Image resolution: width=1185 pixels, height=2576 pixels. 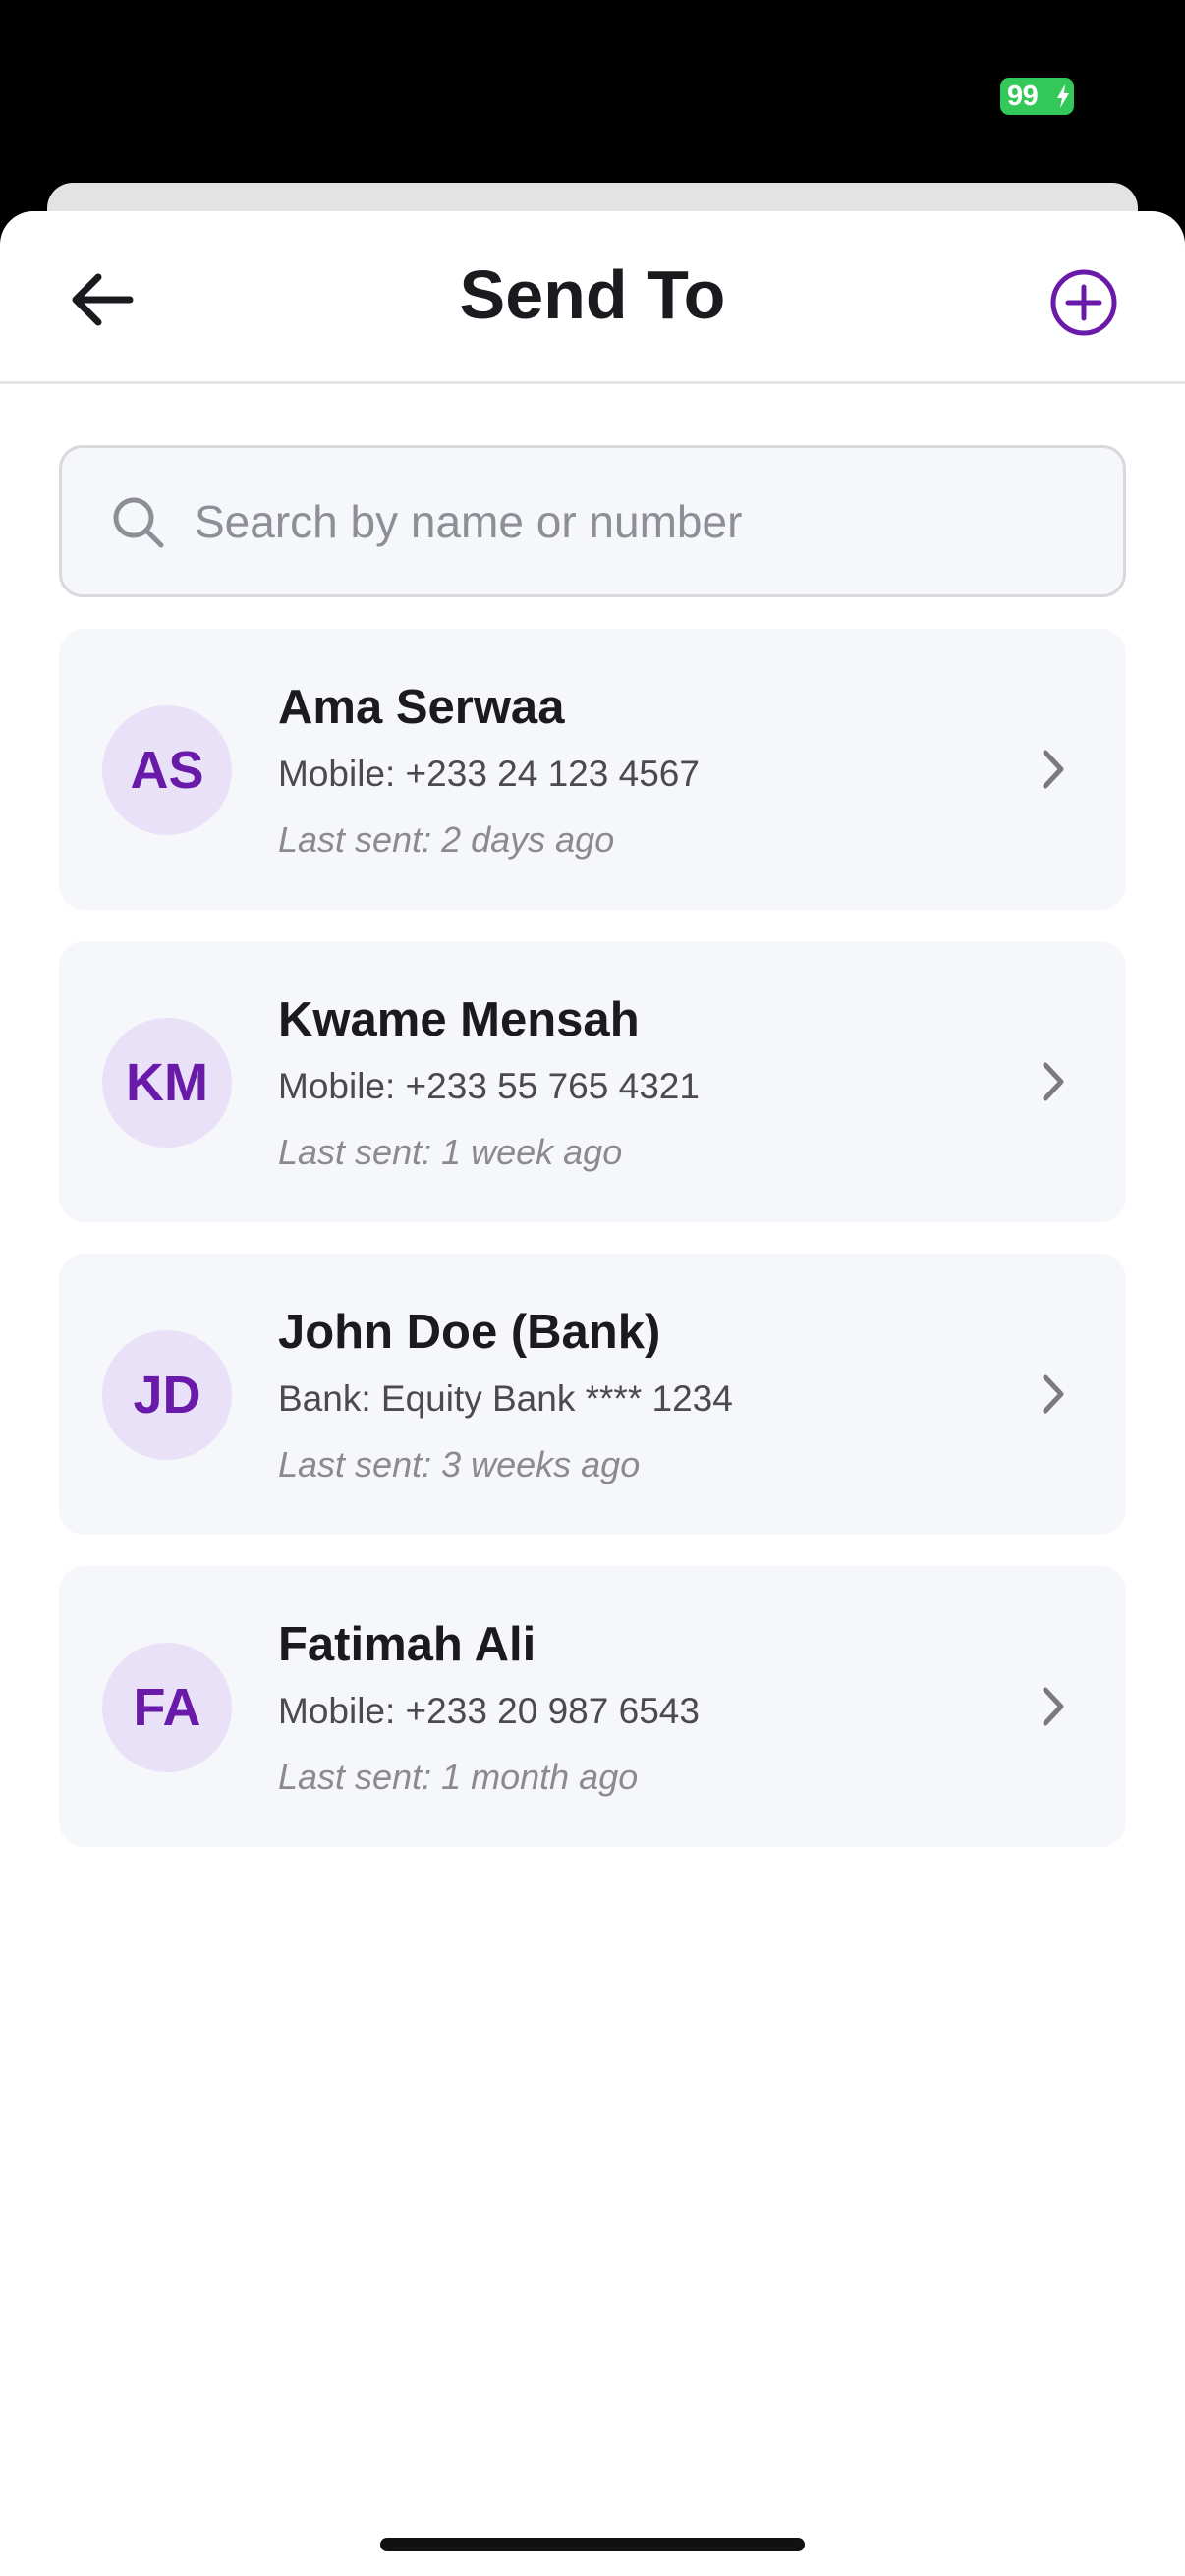 What do you see at coordinates (592, 2544) in the screenshot?
I see `home-indicator` at bounding box center [592, 2544].